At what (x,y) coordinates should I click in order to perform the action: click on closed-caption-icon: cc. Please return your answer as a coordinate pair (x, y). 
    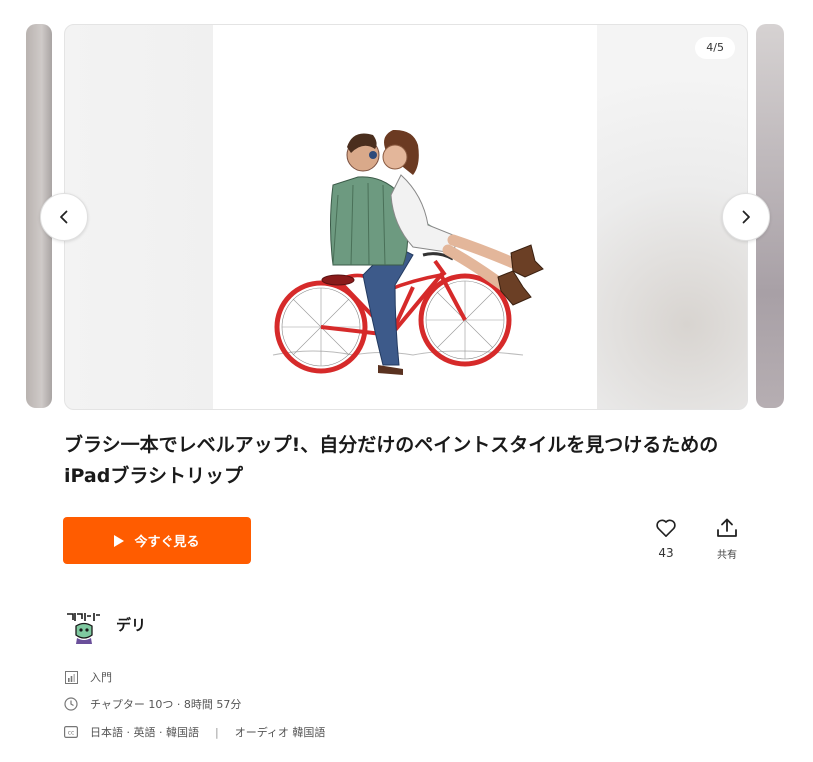
    Looking at the image, I should click on (71, 732).